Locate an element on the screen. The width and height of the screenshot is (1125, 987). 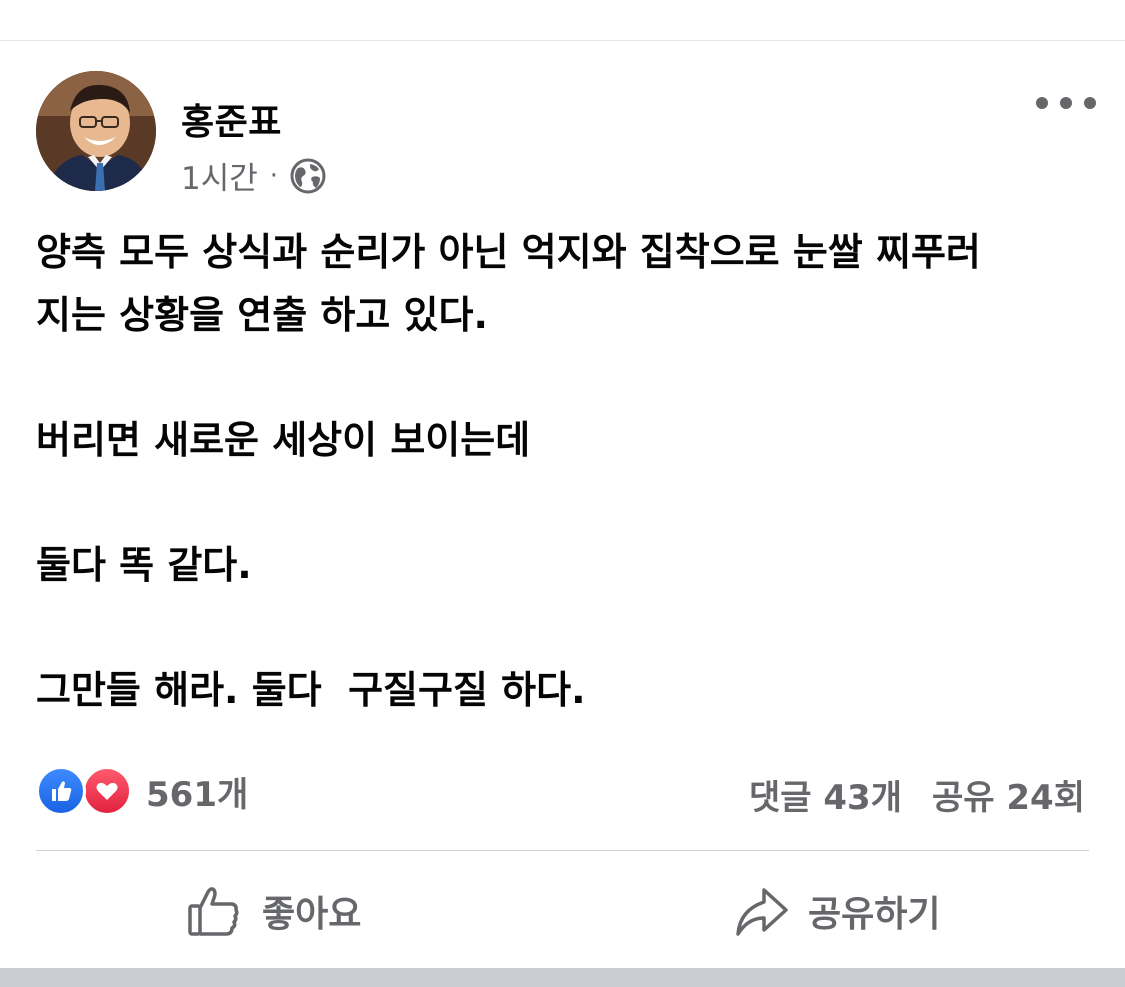
post-text-line: 둘다 똑 같다. is located at coordinates (144, 565).